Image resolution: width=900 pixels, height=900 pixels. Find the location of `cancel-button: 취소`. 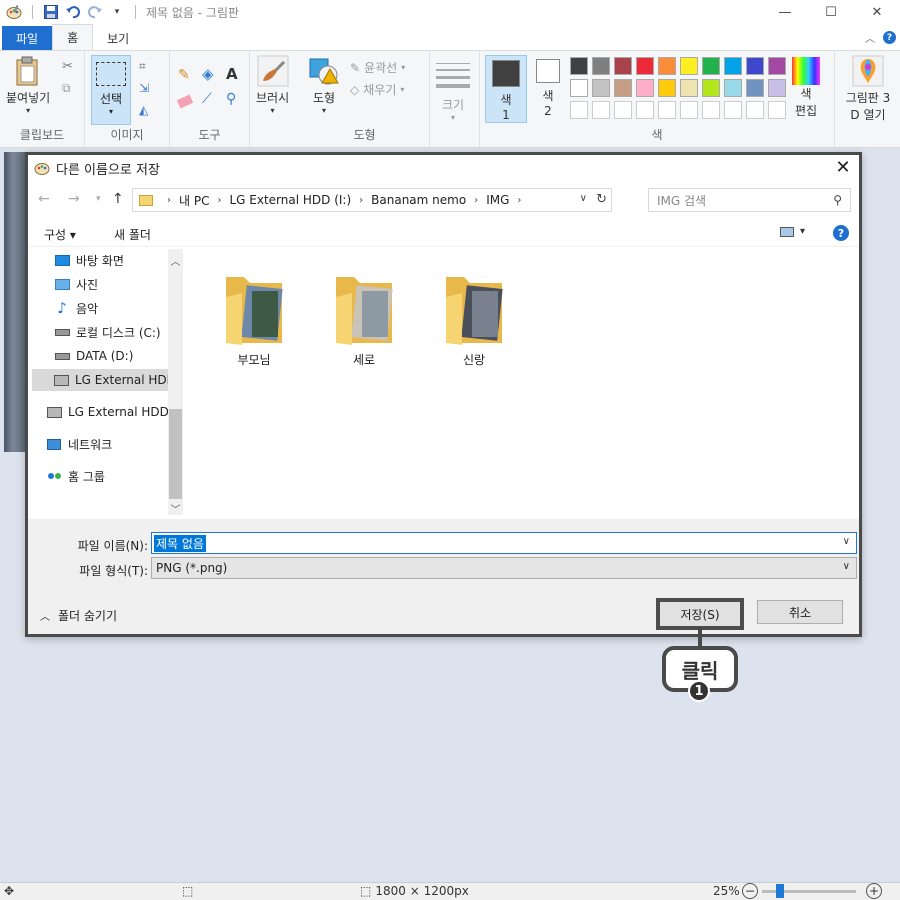

cancel-button: 취소 is located at coordinates (800, 612).